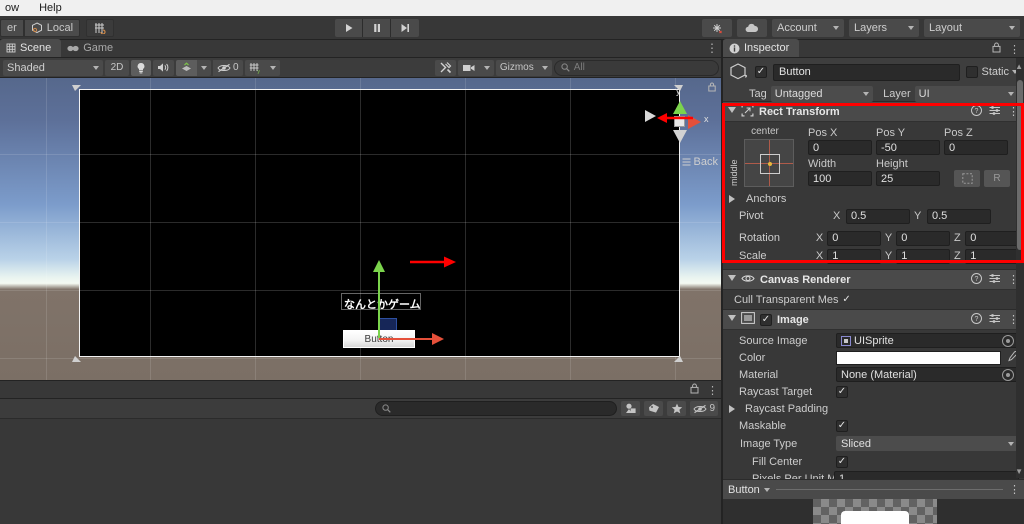 The height and width of the screenshot is (524, 1024). What do you see at coordinates (12, 8) in the screenshot?
I see `menu-item-window: ow` at bounding box center [12, 8].